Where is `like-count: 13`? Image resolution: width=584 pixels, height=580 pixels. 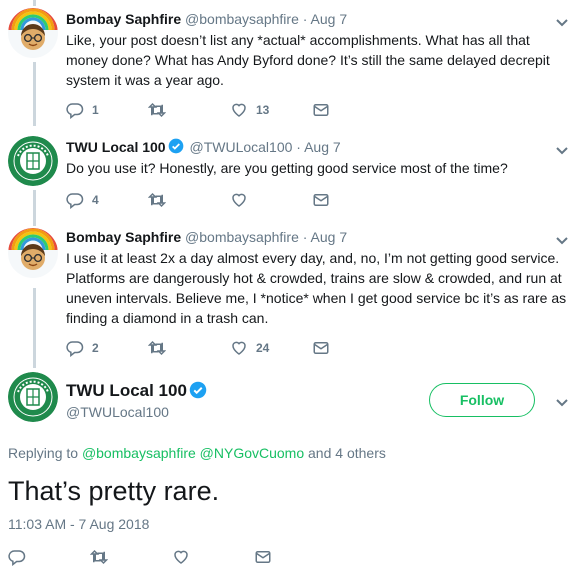
like-count: 13 is located at coordinates (263, 110).